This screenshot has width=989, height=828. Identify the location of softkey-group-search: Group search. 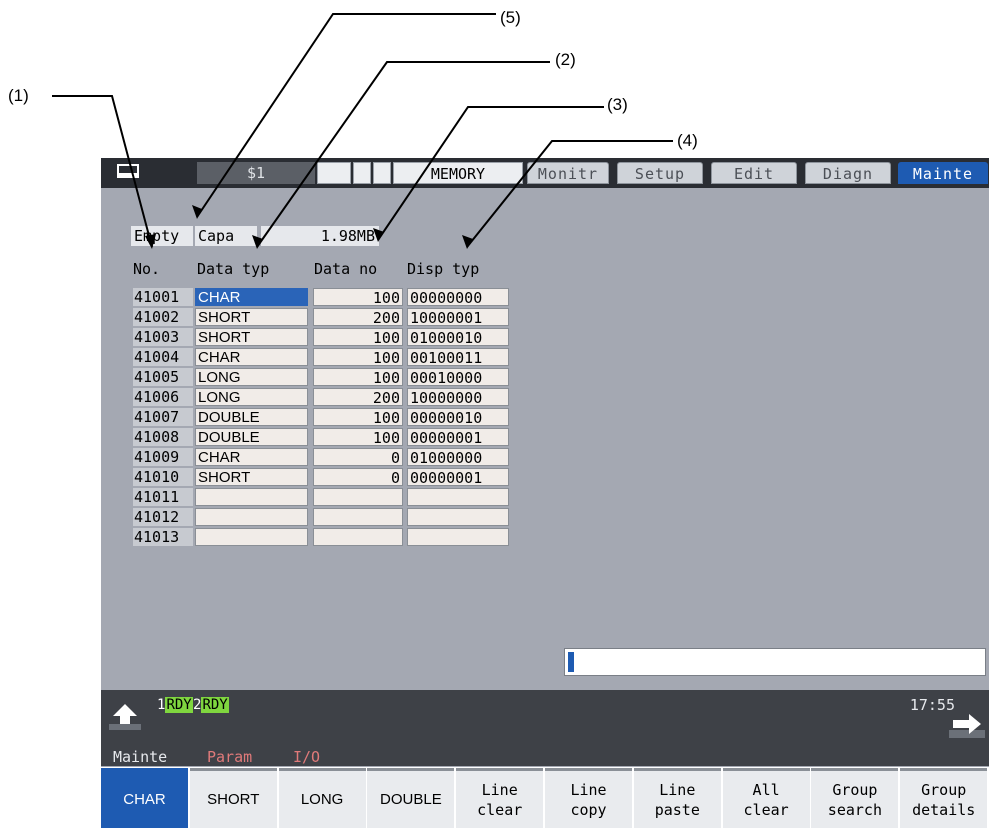
(855, 798).